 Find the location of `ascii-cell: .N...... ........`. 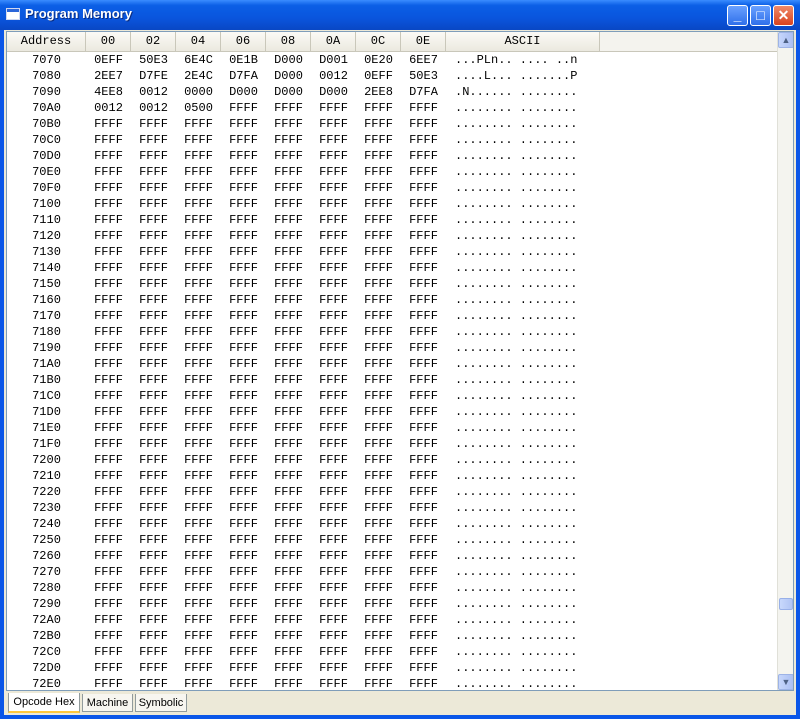

ascii-cell: .N...... ........ is located at coordinates (530, 92).